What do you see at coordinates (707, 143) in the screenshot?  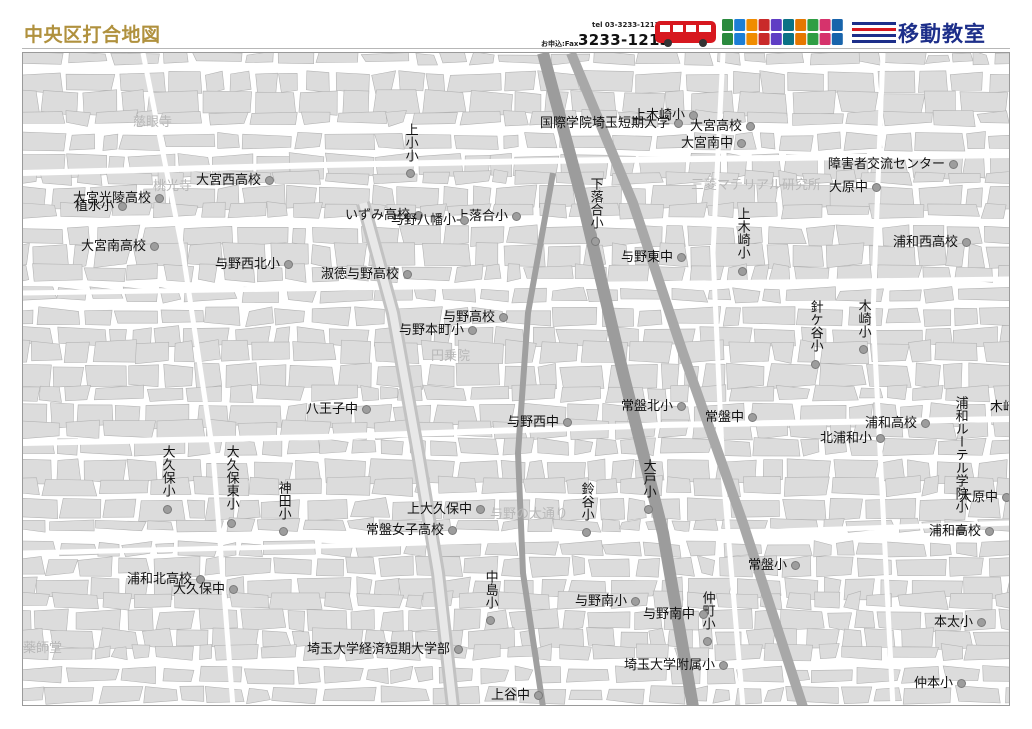 I see `map-label: 大宮南中` at bounding box center [707, 143].